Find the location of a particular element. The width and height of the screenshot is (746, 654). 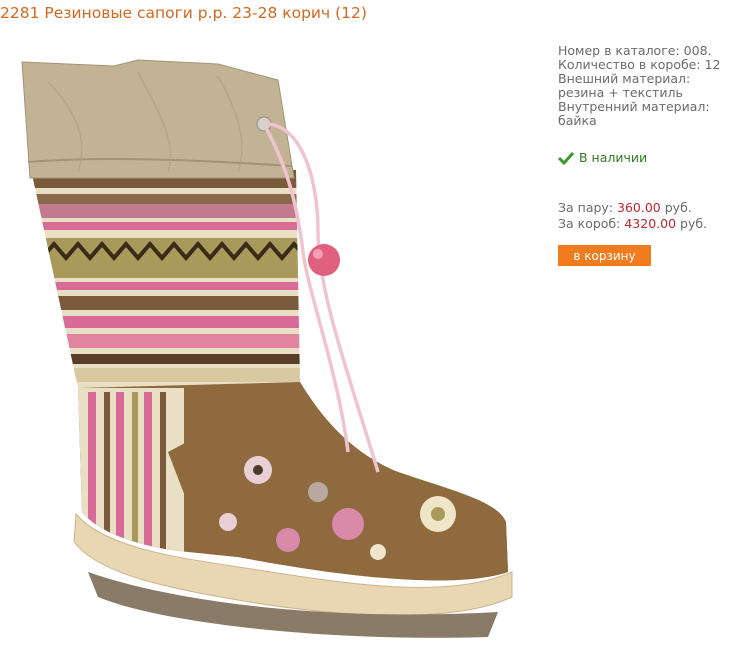

check-icon is located at coordinates (566, 158).